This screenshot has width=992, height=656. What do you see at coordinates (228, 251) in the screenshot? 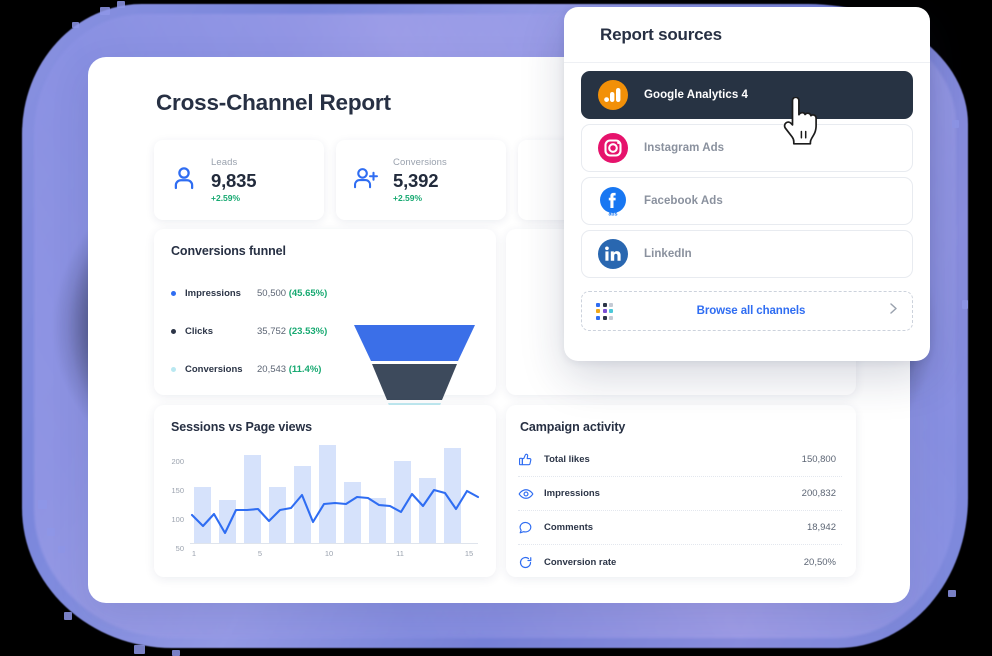
I see `panel-title-funnel: Conversions funnel` at bounding box center [228, 251].